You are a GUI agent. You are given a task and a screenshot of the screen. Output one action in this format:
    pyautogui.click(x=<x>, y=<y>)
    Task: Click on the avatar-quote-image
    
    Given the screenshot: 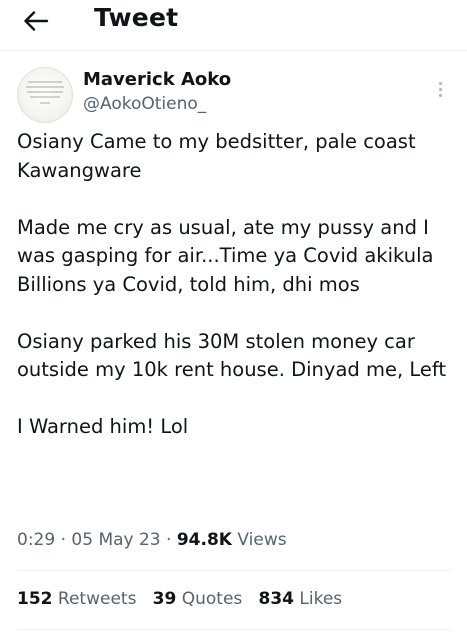 What is the action you would take?
    pyautogui.click(x=45, y=94)
    